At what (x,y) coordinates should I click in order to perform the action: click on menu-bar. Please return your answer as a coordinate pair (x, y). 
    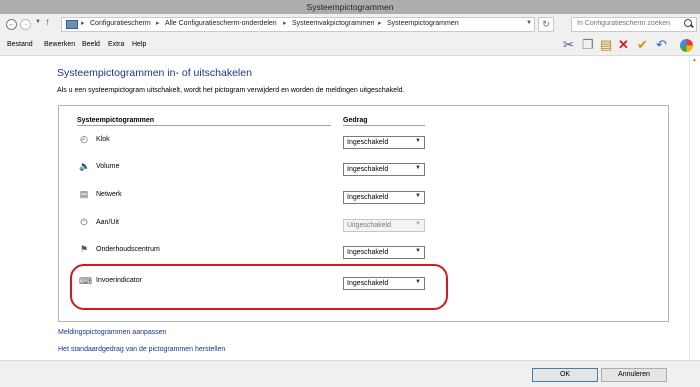
    Looking at the image, I should click on (350, 46).